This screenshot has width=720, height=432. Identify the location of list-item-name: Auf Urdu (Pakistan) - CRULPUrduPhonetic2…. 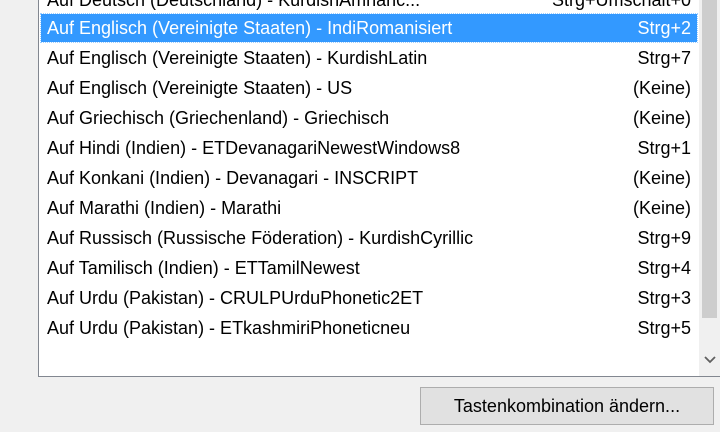
(235, 298).